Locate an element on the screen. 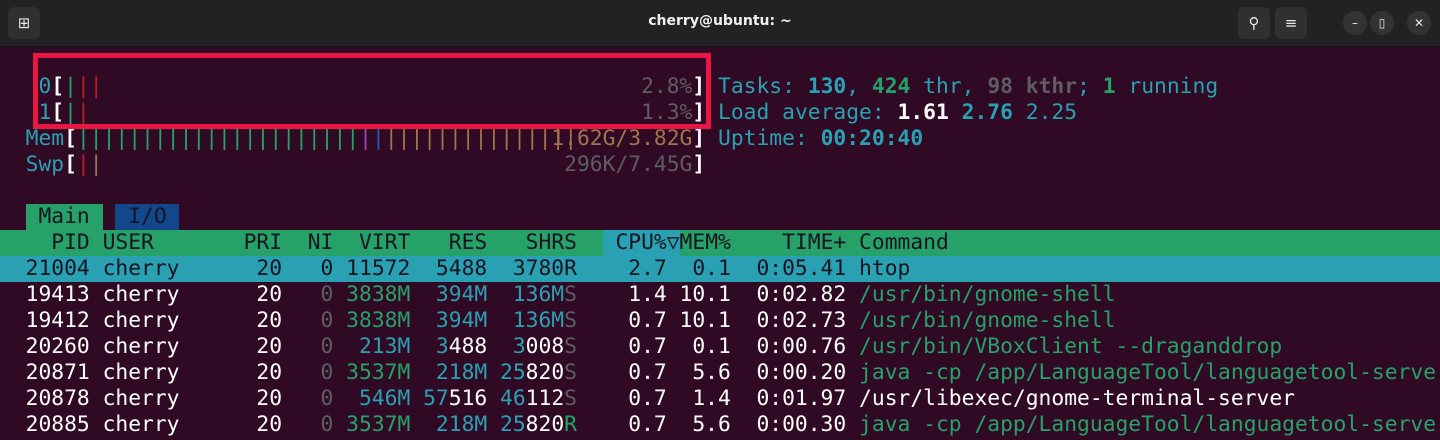 The height and width of the screenshot is (440, 1440). meter-value: 296K/7.45G is located at coordinates (628, 164).